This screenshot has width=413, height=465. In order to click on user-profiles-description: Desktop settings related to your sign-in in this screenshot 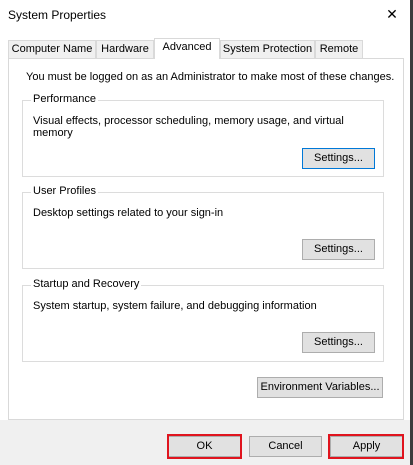, I will do `click(128, 213)`.